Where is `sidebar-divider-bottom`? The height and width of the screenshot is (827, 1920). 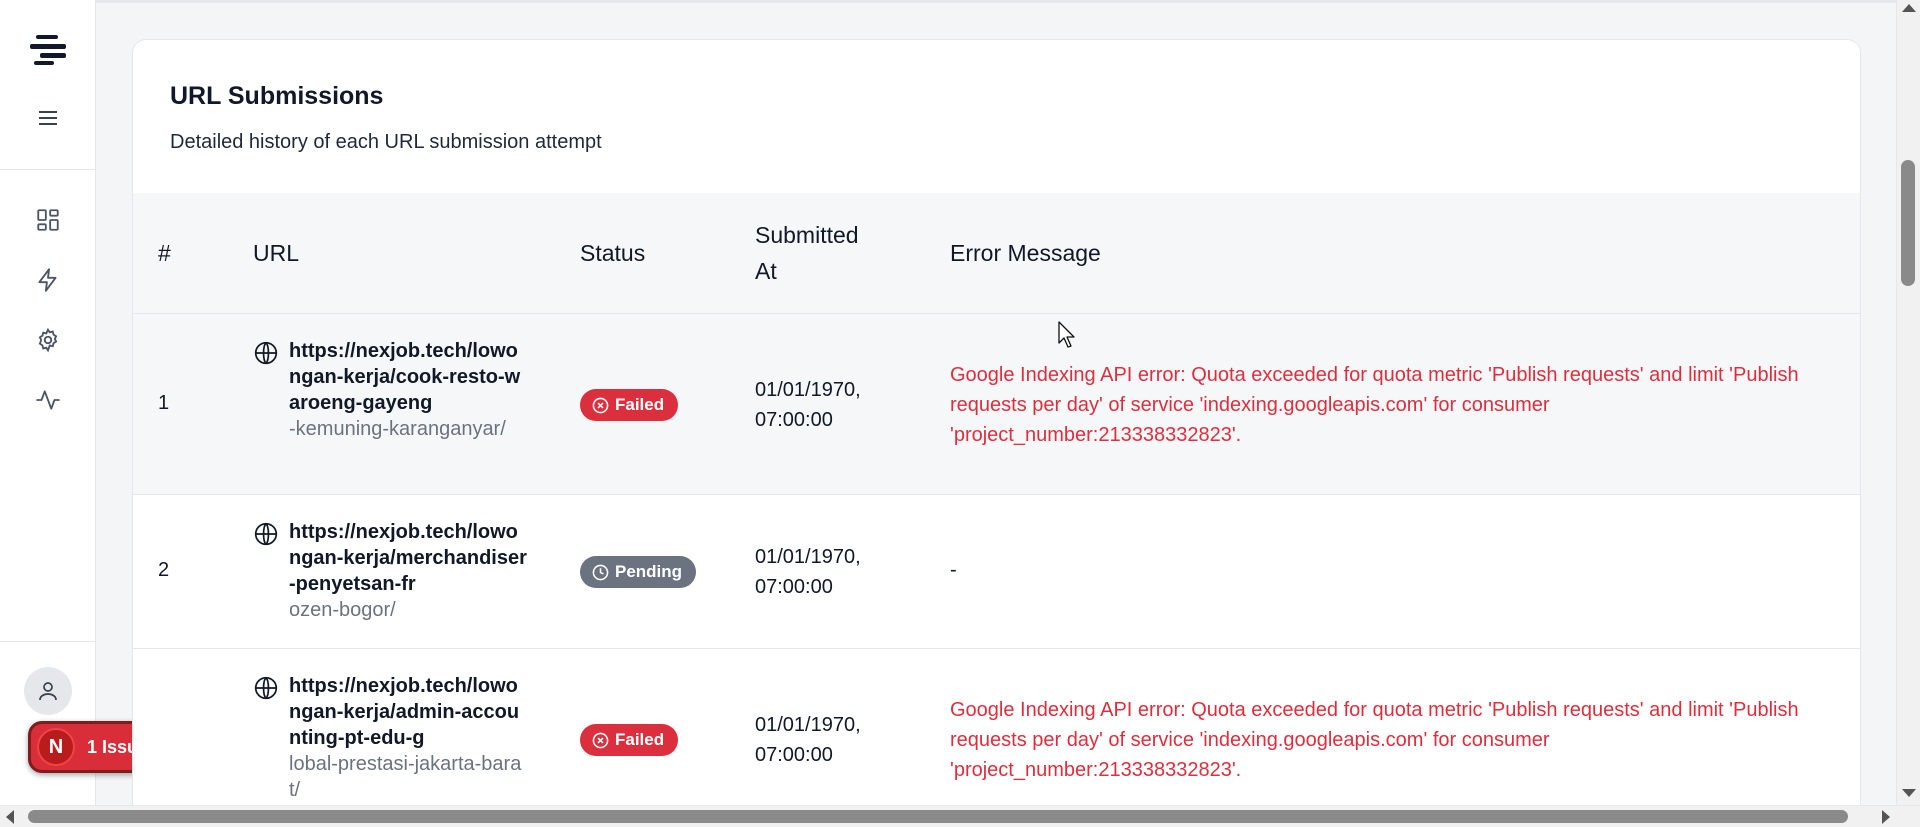
sidebar-divider-bottom is located at coordinates (48, 641).